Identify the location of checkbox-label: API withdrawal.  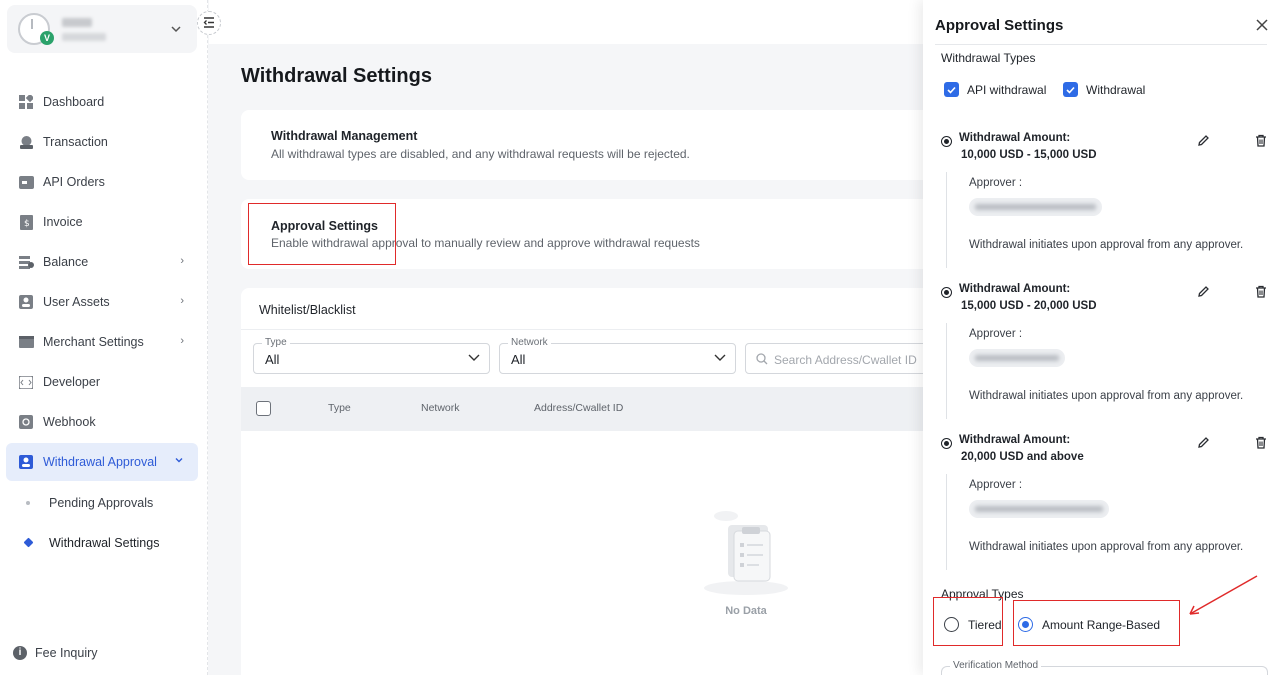
(1007, 89).